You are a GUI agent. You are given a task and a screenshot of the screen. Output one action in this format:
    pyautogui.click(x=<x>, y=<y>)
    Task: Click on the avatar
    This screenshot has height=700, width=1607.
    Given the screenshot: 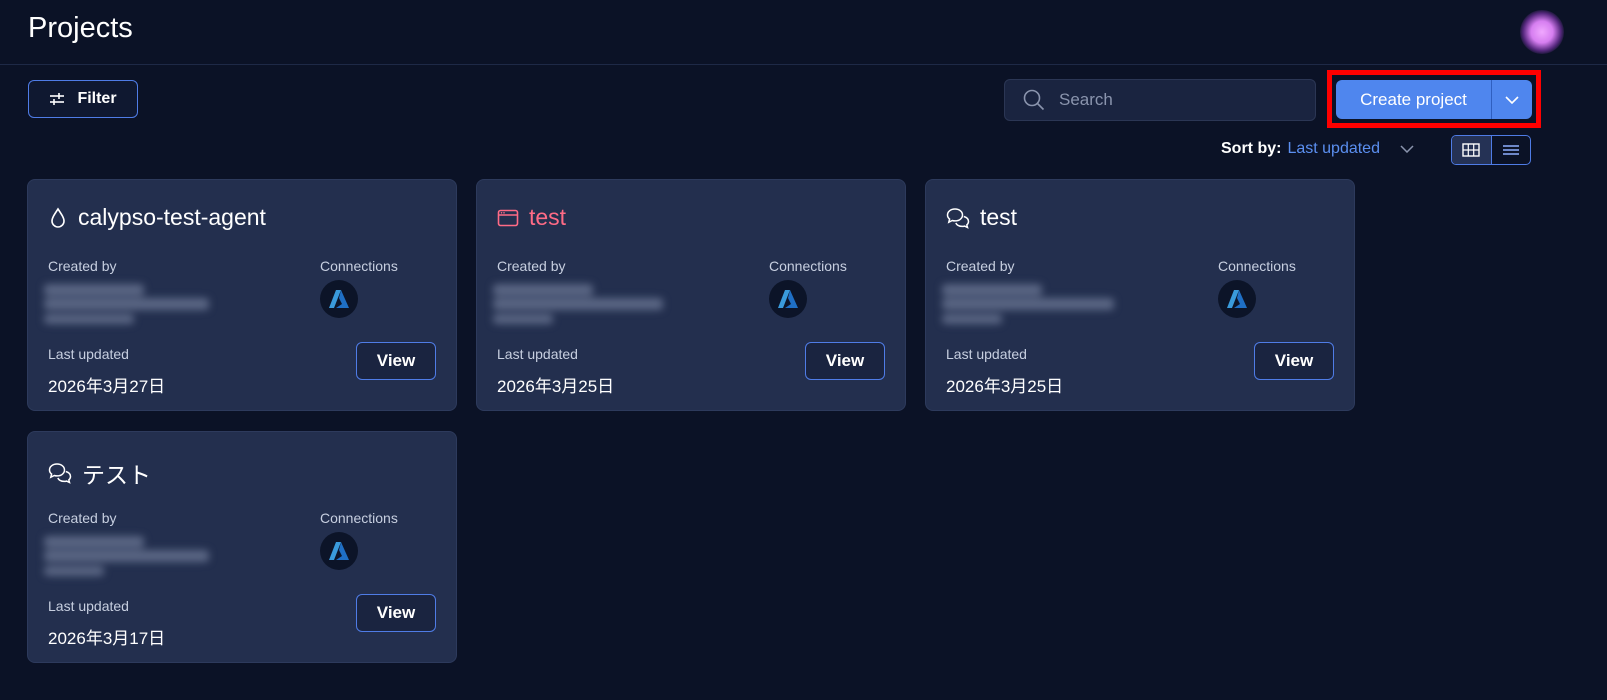 What is the action you would take?
    pyautogui.click(x=1542, y=32)
    